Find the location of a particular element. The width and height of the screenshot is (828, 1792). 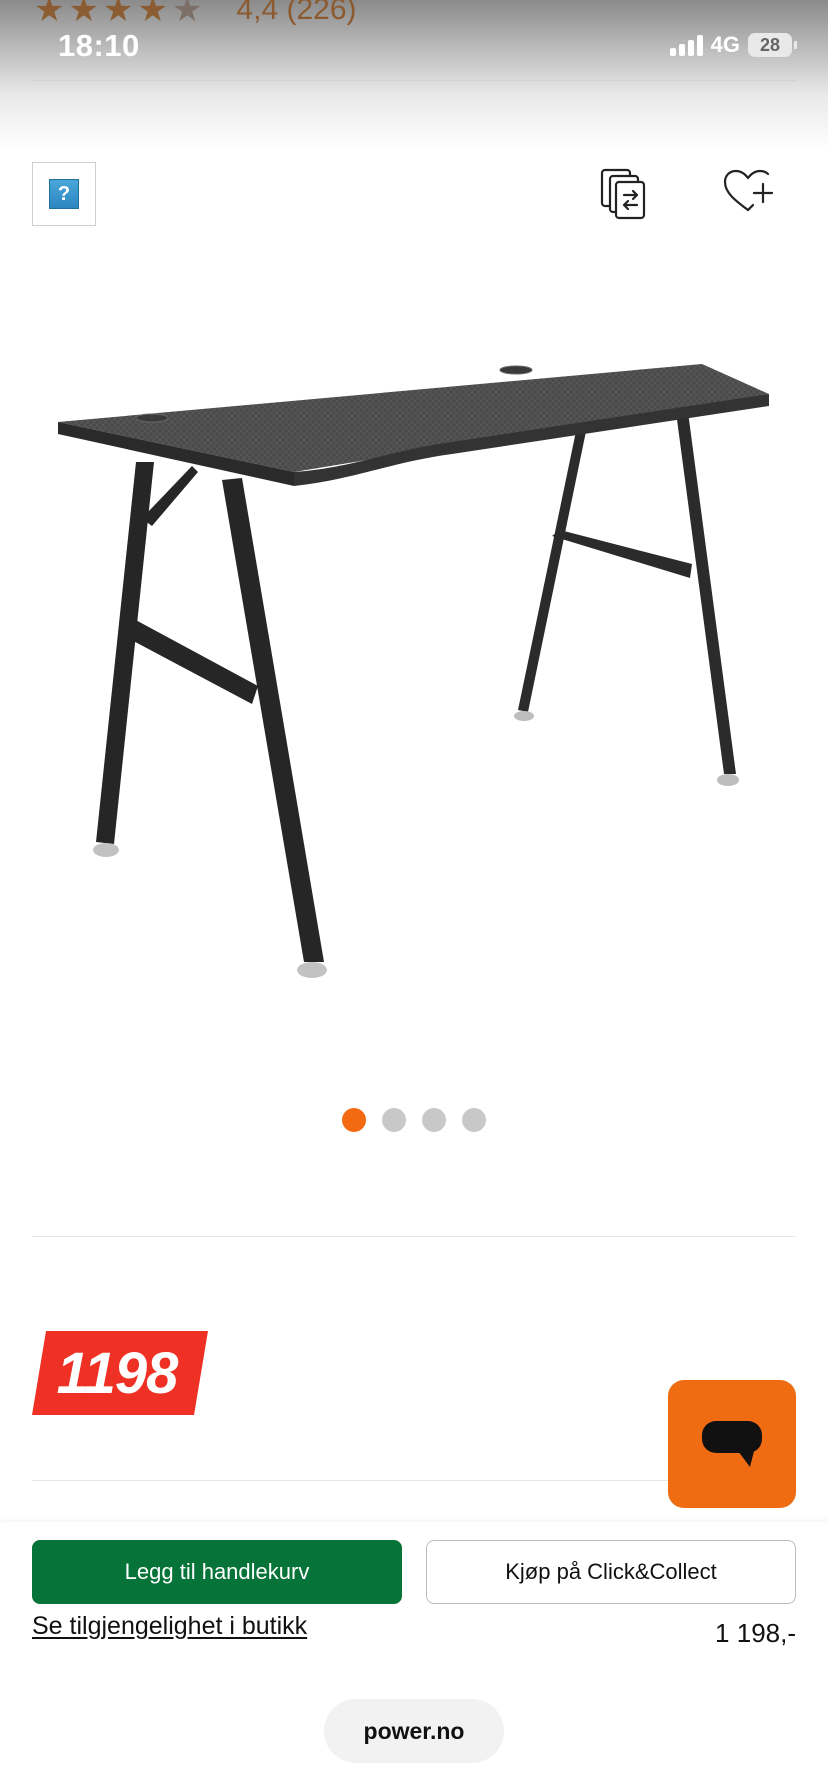

price-value: 1198 is located at coordinates (117, 1373).